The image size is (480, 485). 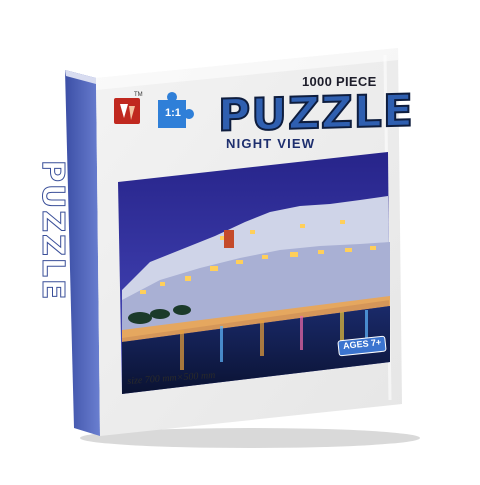 I want to click on spine-title: PUZZLE, so click(x=53, y=231).